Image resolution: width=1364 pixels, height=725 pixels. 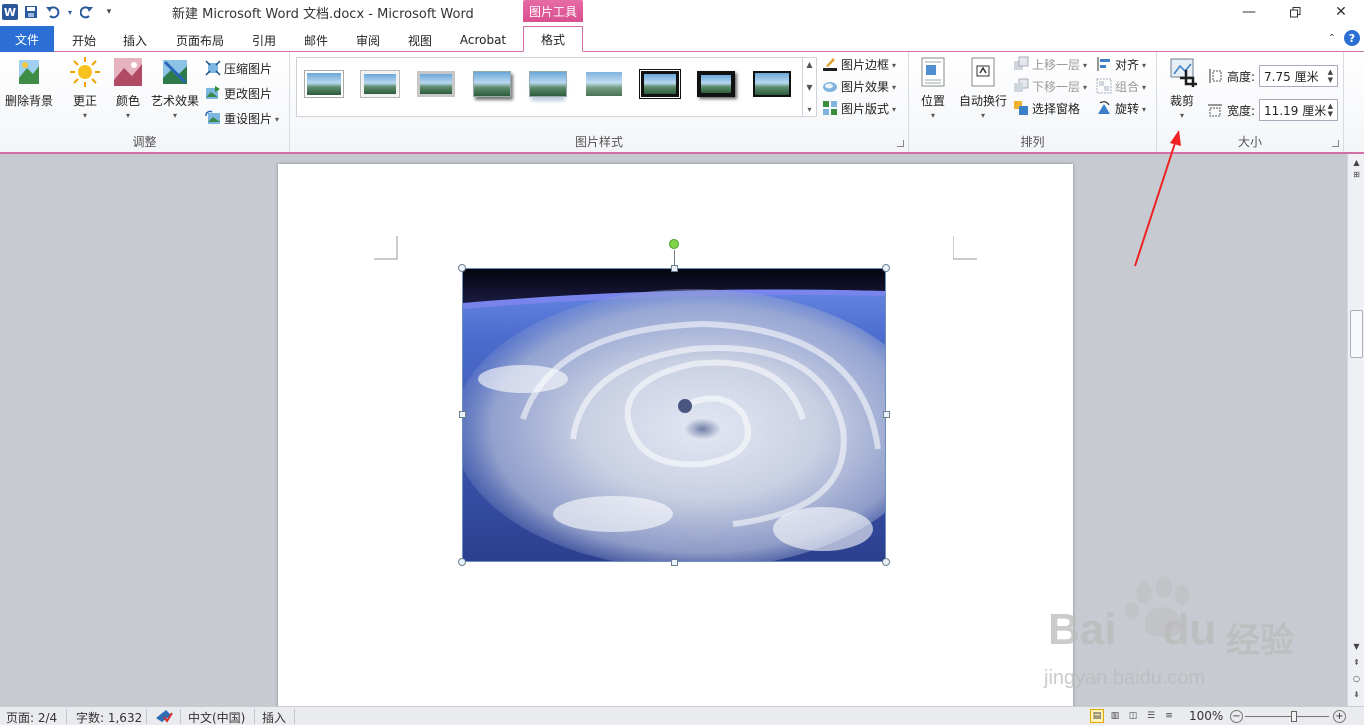 I want to click on group-adjust-label: 调整, so click(x=144, y=142).